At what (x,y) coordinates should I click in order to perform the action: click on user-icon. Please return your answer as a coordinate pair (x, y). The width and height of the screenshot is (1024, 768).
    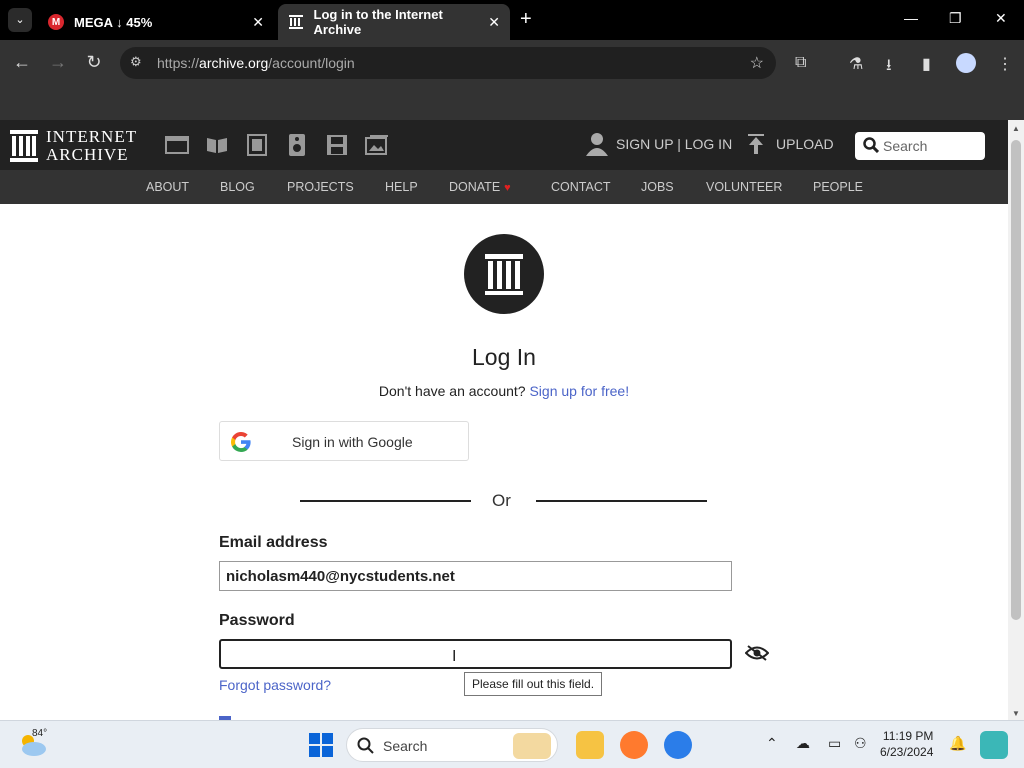
    Looking at the image, I should click on (597, 144).